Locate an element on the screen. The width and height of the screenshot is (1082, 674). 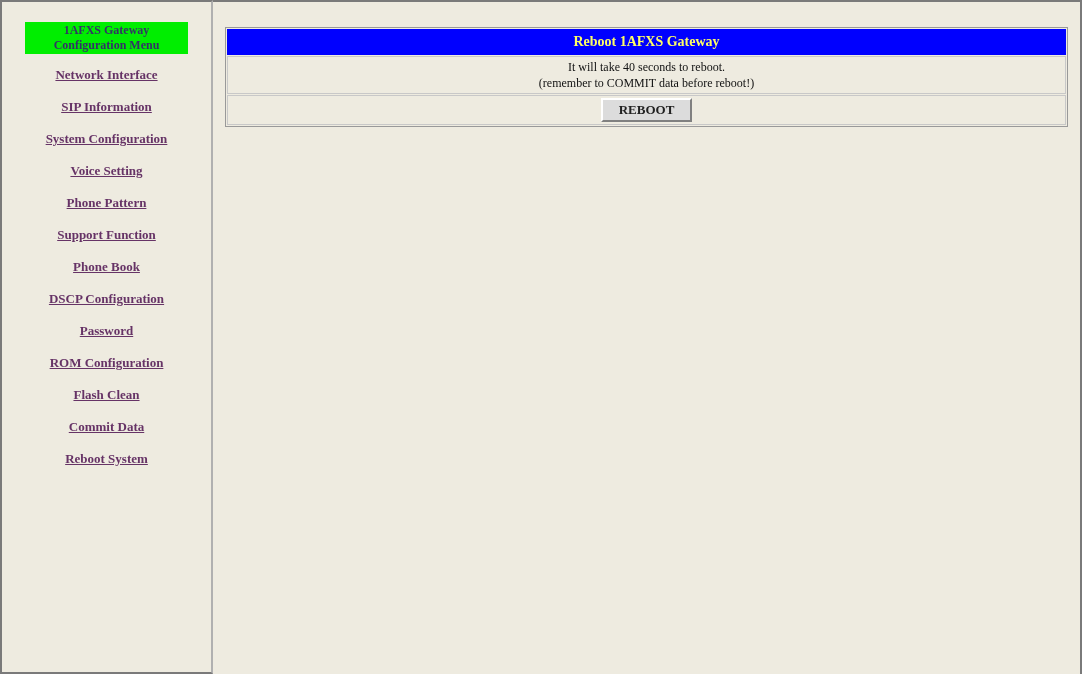
menu-link: Flash Clean is located at coordinates (106, 395).